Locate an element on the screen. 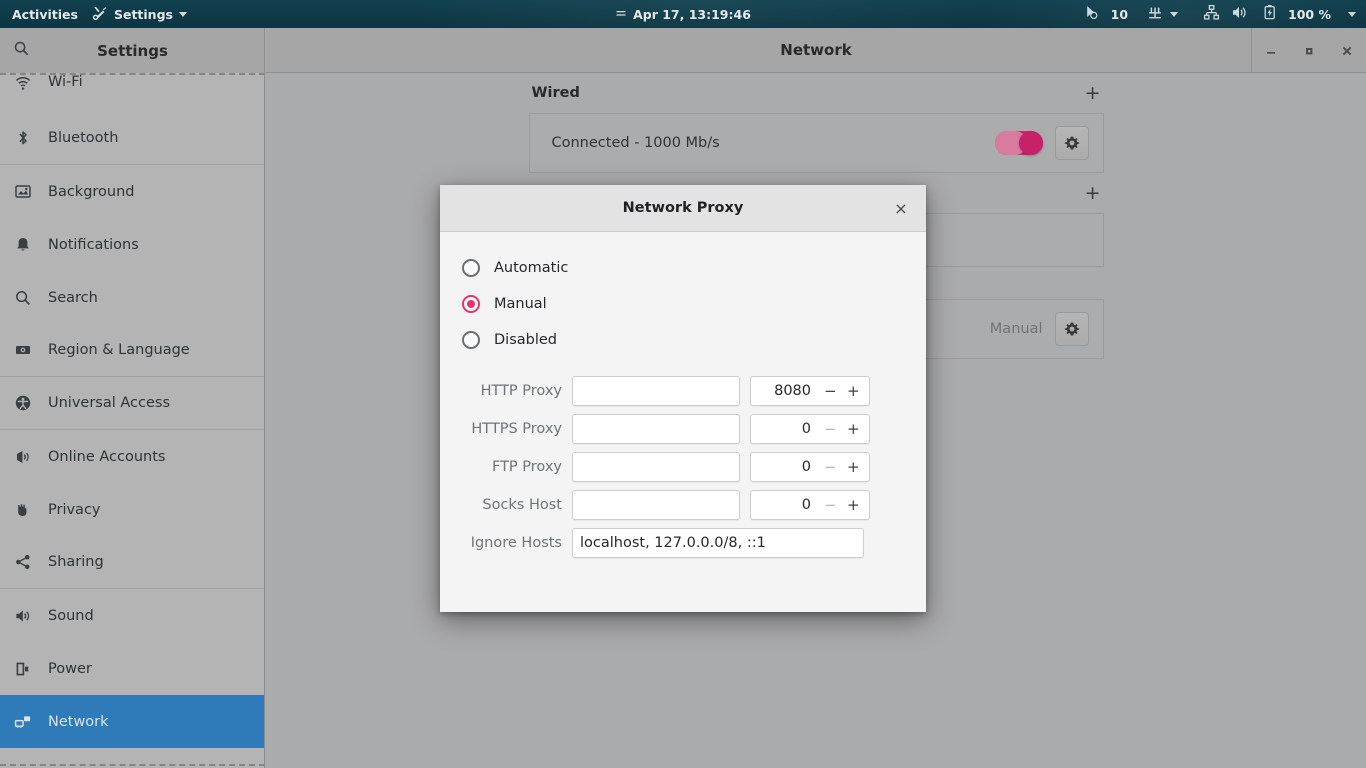 The image size is (1366, 768). sidebar-title: Settings is located at coordinates (132, 50).